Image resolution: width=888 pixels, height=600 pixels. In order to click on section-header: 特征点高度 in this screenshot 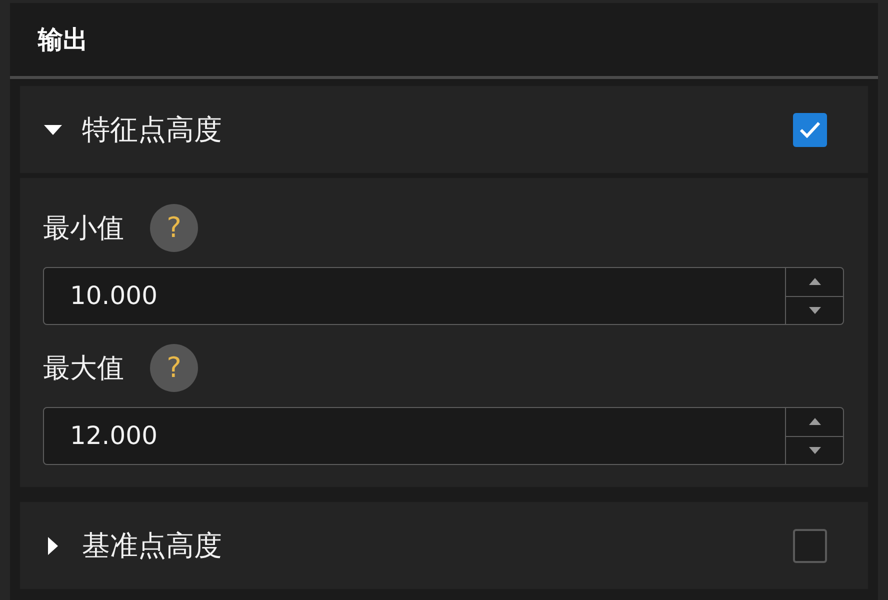, I will do `click(444, 129)`.